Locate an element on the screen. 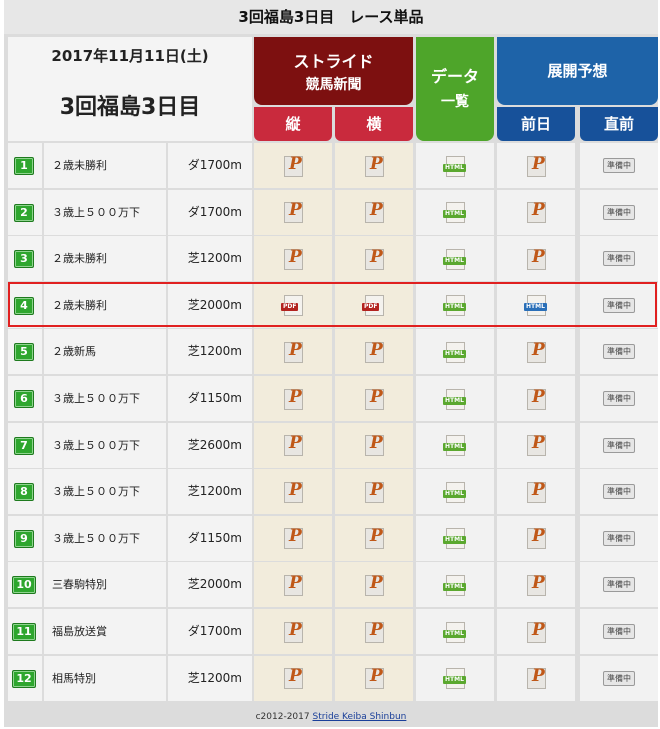 The image size is (660, 729). race-name: ２歳新馬 is located at coordinates (105, 352).